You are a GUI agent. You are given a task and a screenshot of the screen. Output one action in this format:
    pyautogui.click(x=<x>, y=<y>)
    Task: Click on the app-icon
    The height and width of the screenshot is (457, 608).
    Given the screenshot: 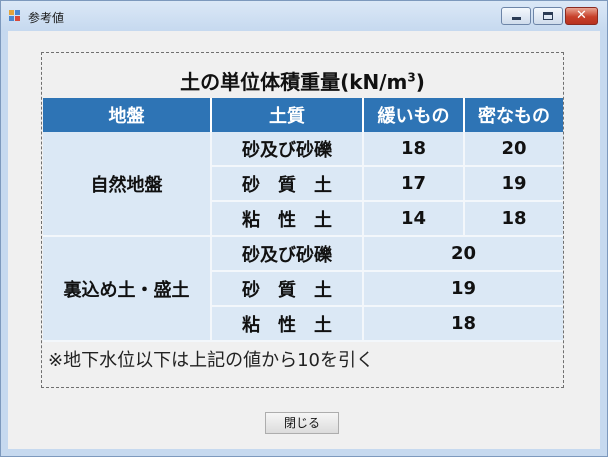 What is the action you would take?
    pyautogui.click(x=15, y=16)
    